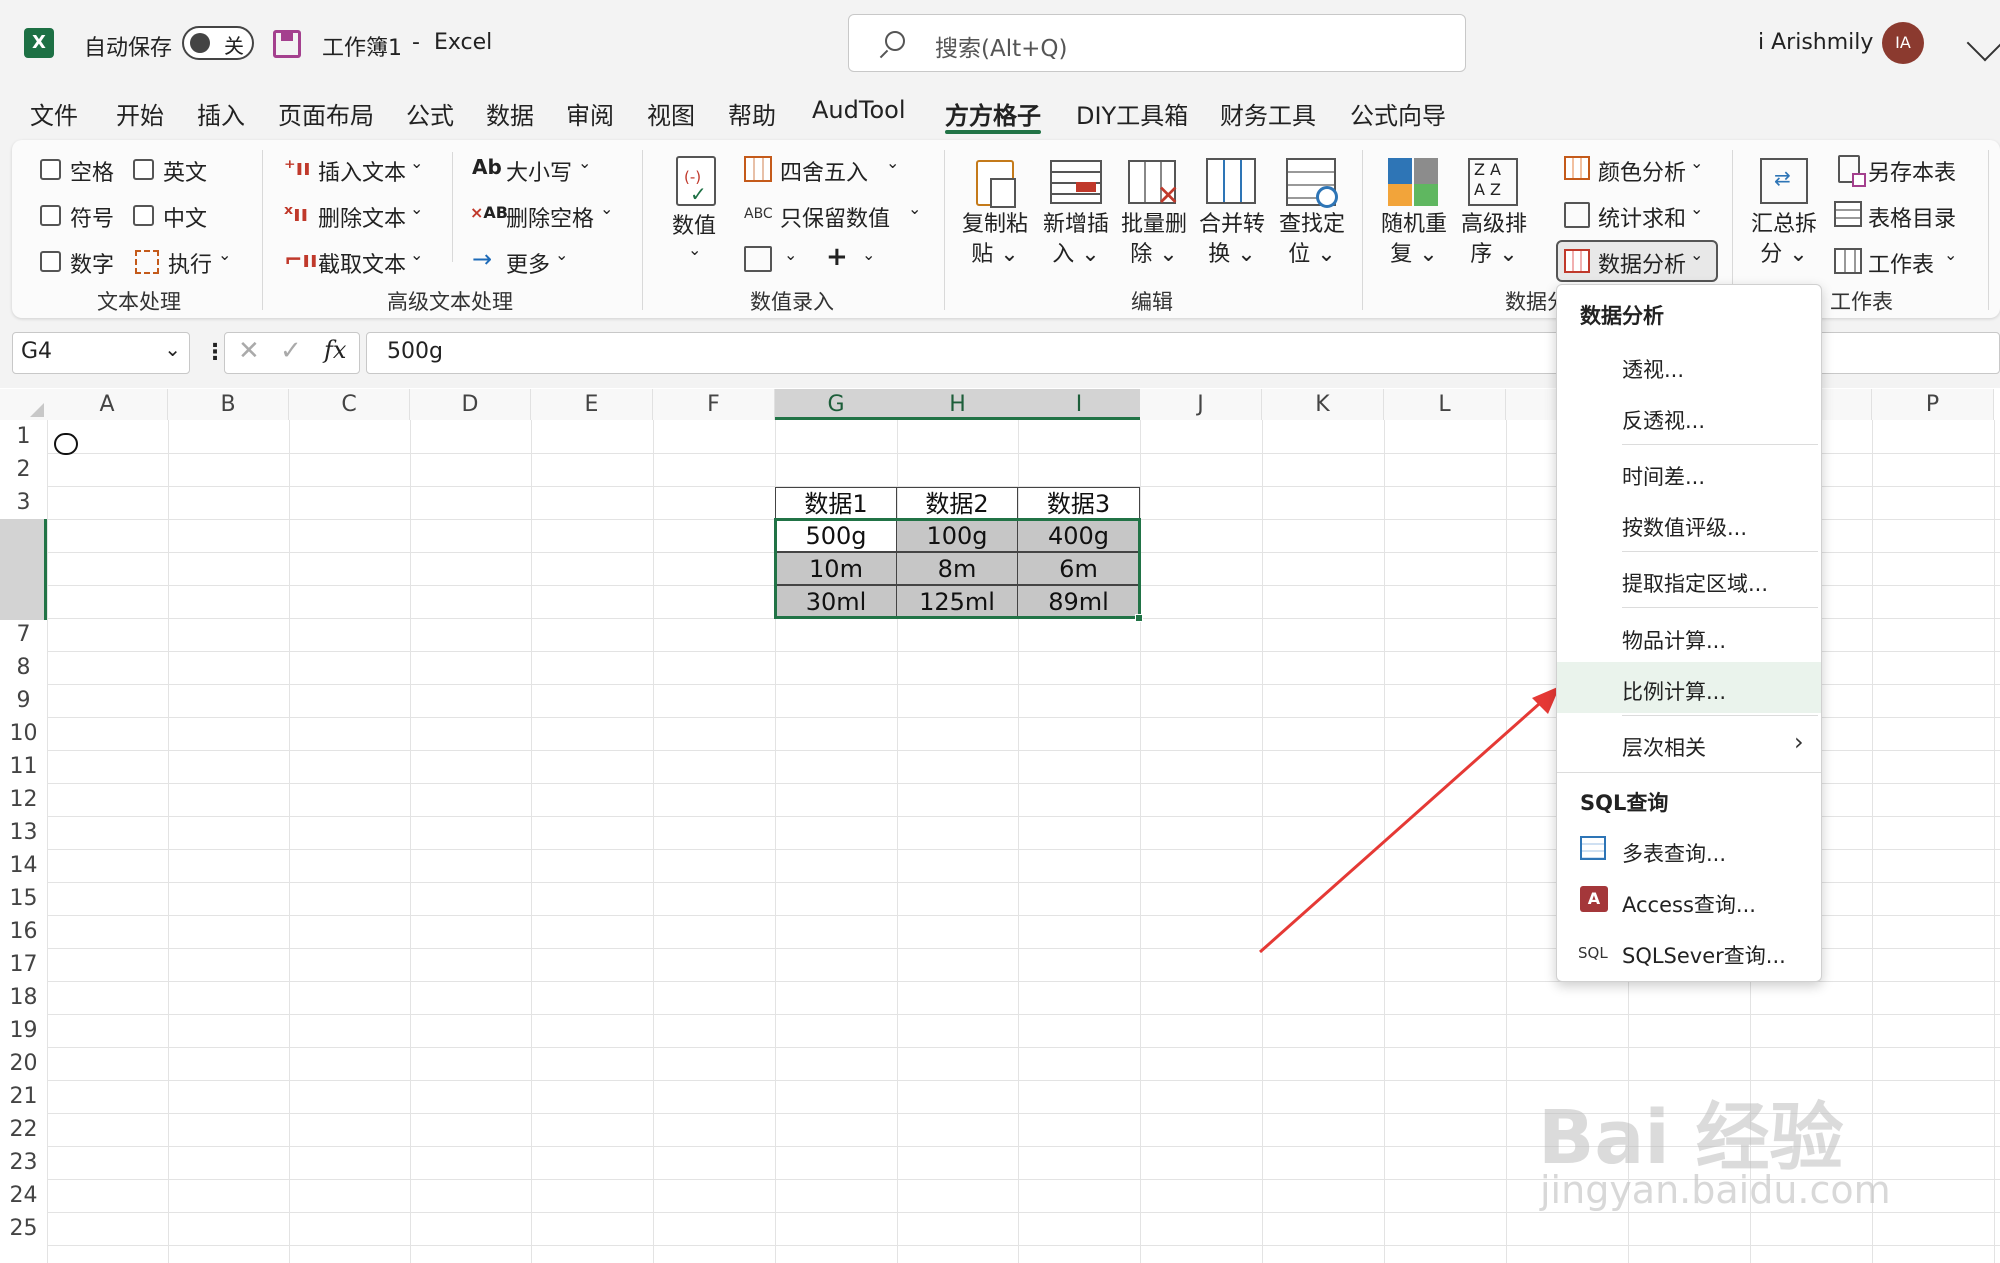 The image size is (2000, 1263). I want to click on stat-sum-button: 统计求和, so click(1642, 217).